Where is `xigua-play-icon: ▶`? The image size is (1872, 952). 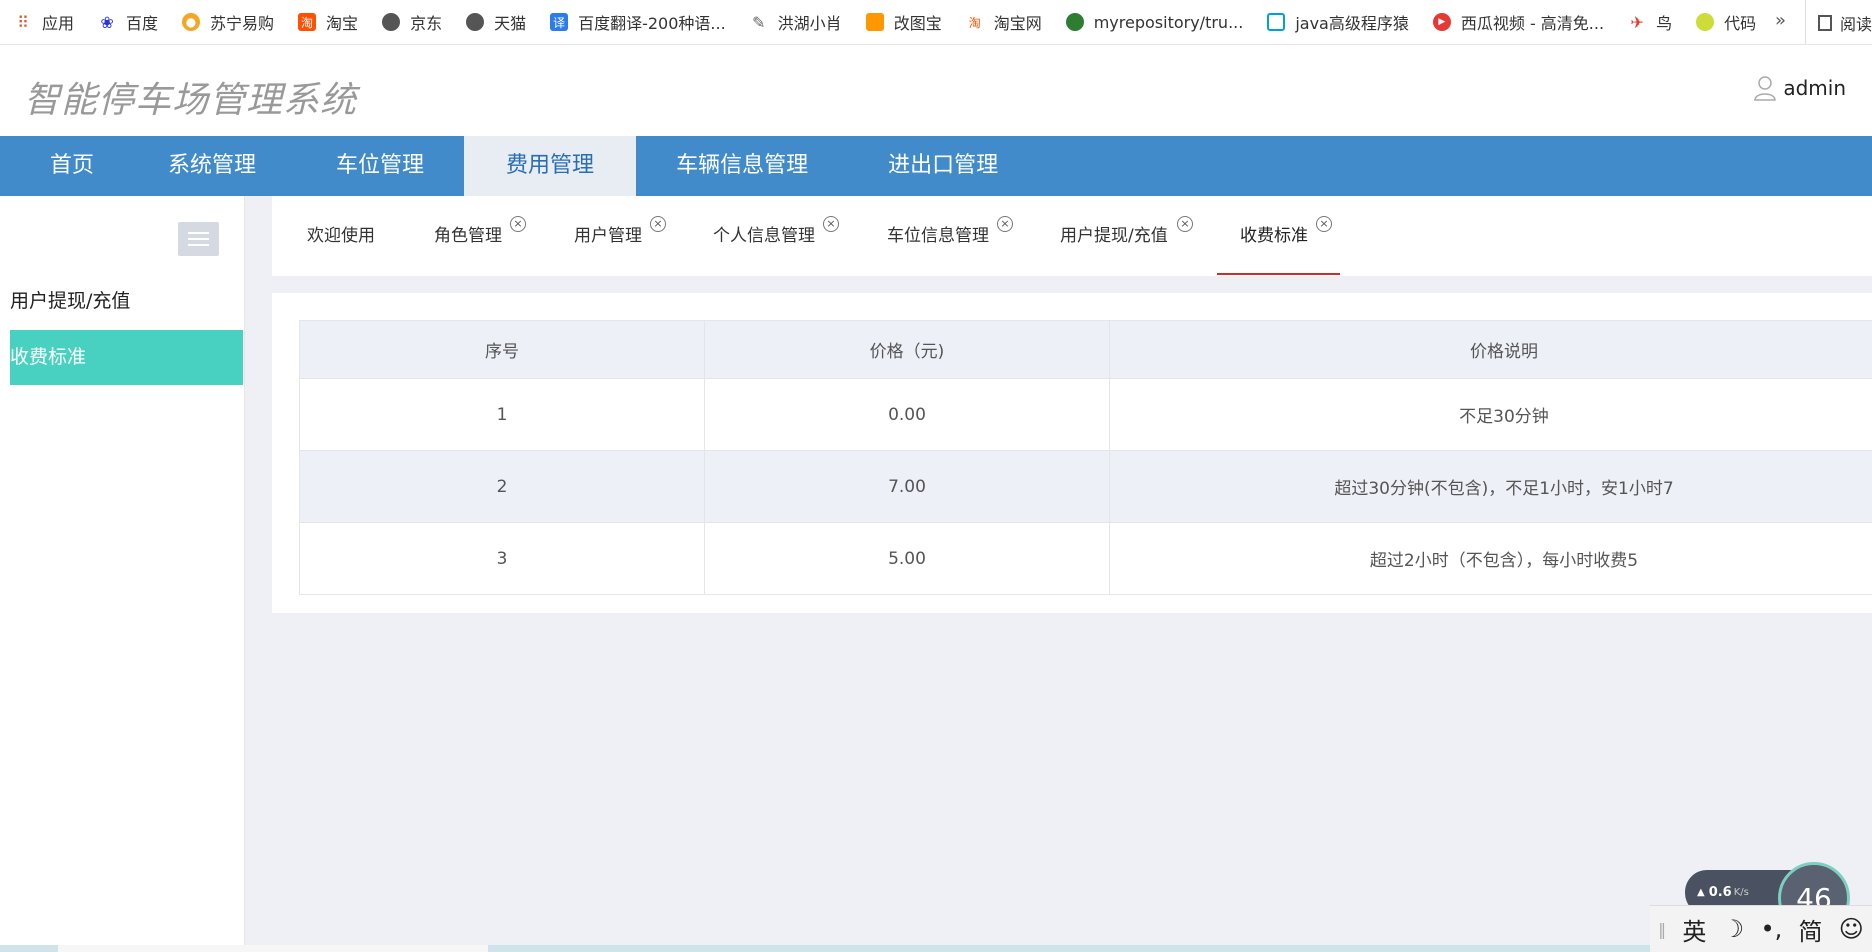 xigua-play-icon: ▶ is located at coordinates (1441, 22).